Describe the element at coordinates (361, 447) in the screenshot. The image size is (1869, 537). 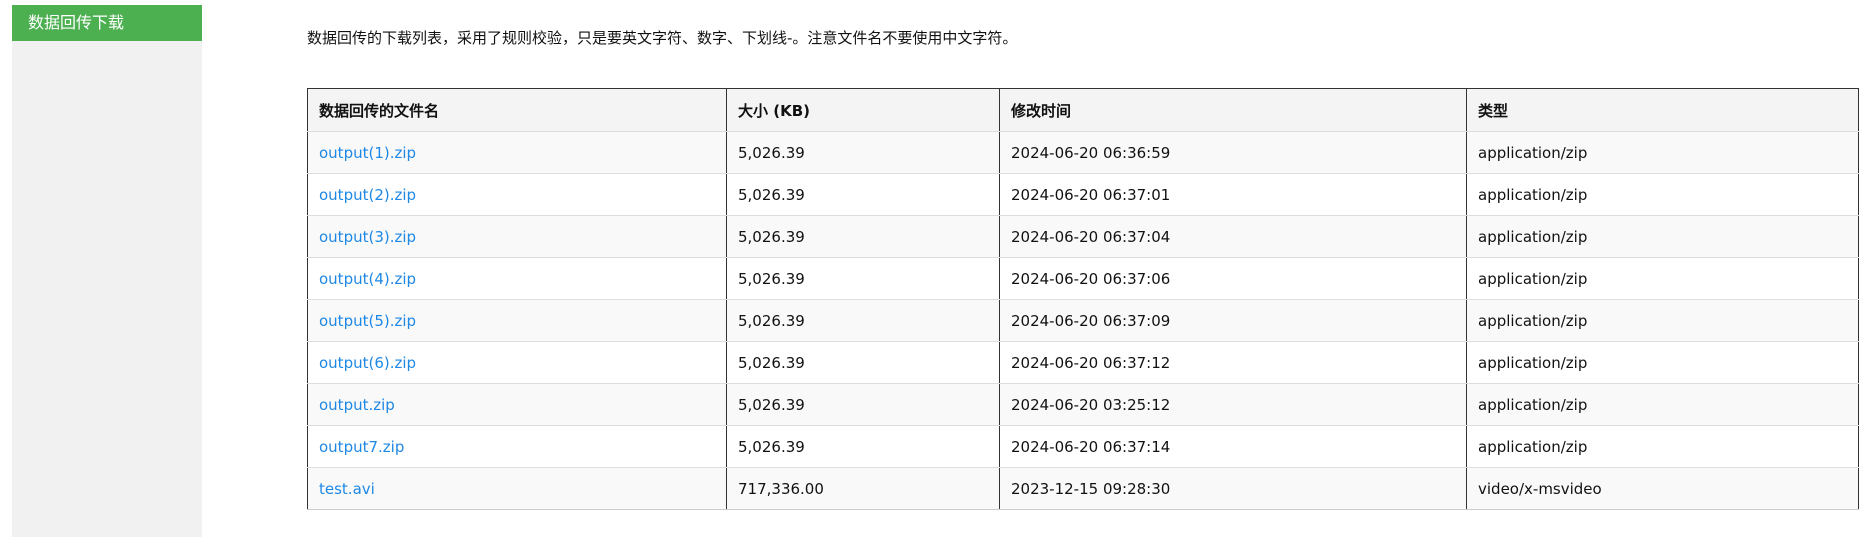
I see `file-link: output7.zip` at that location.